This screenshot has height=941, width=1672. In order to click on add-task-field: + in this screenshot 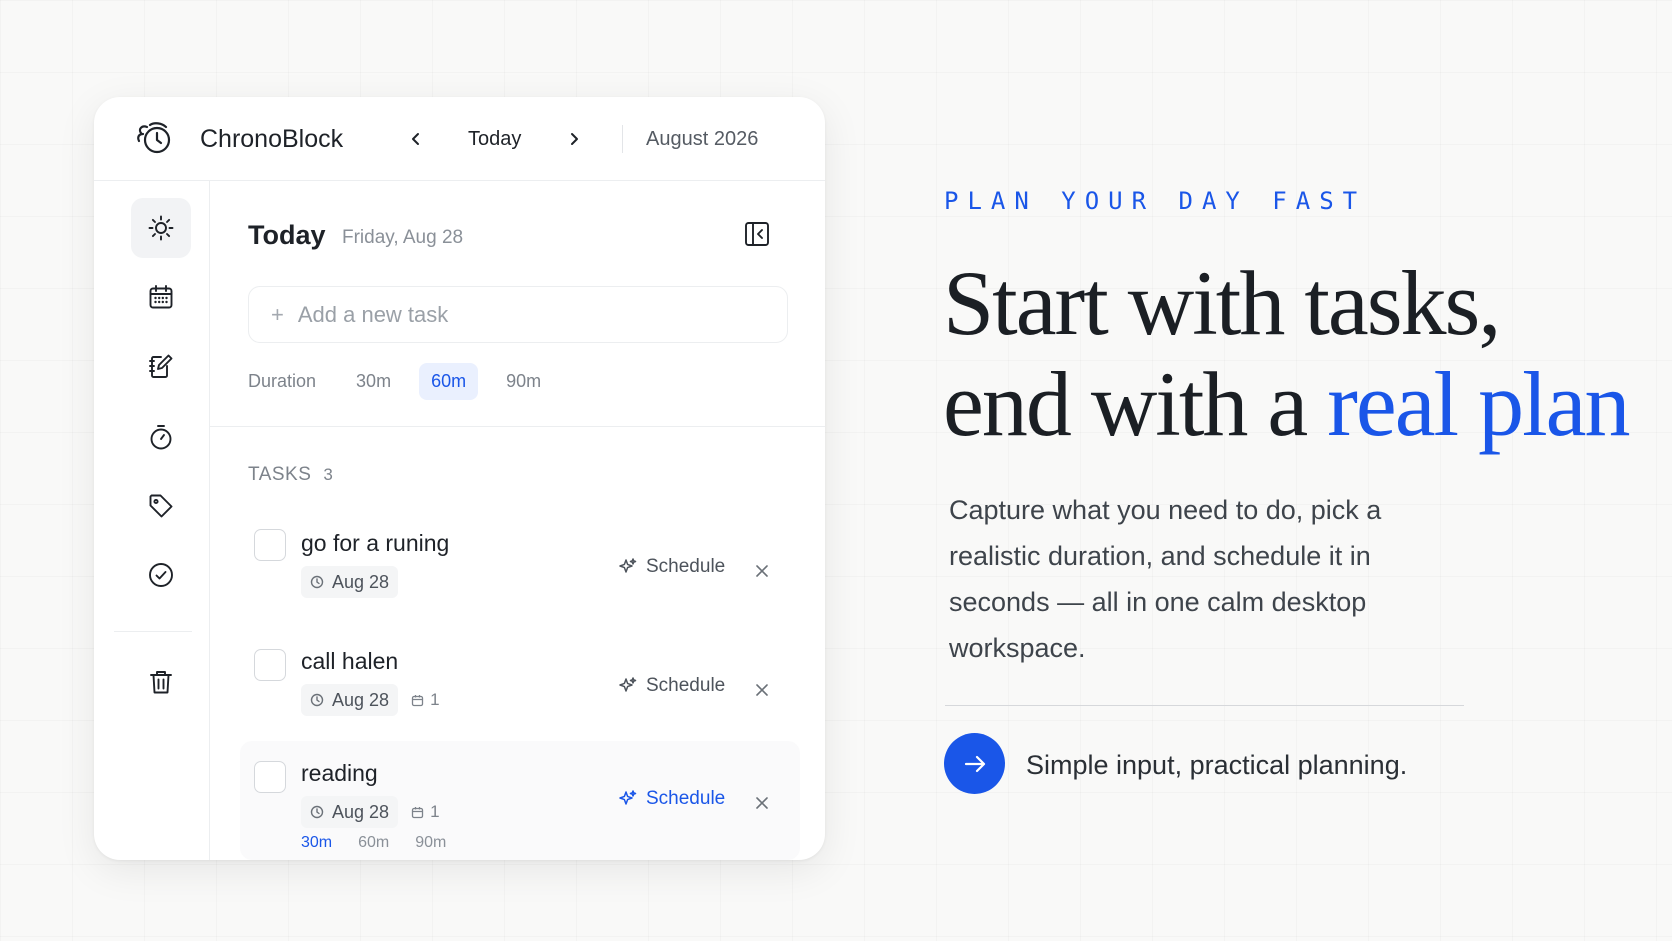, I will do `click(518, 314)`.